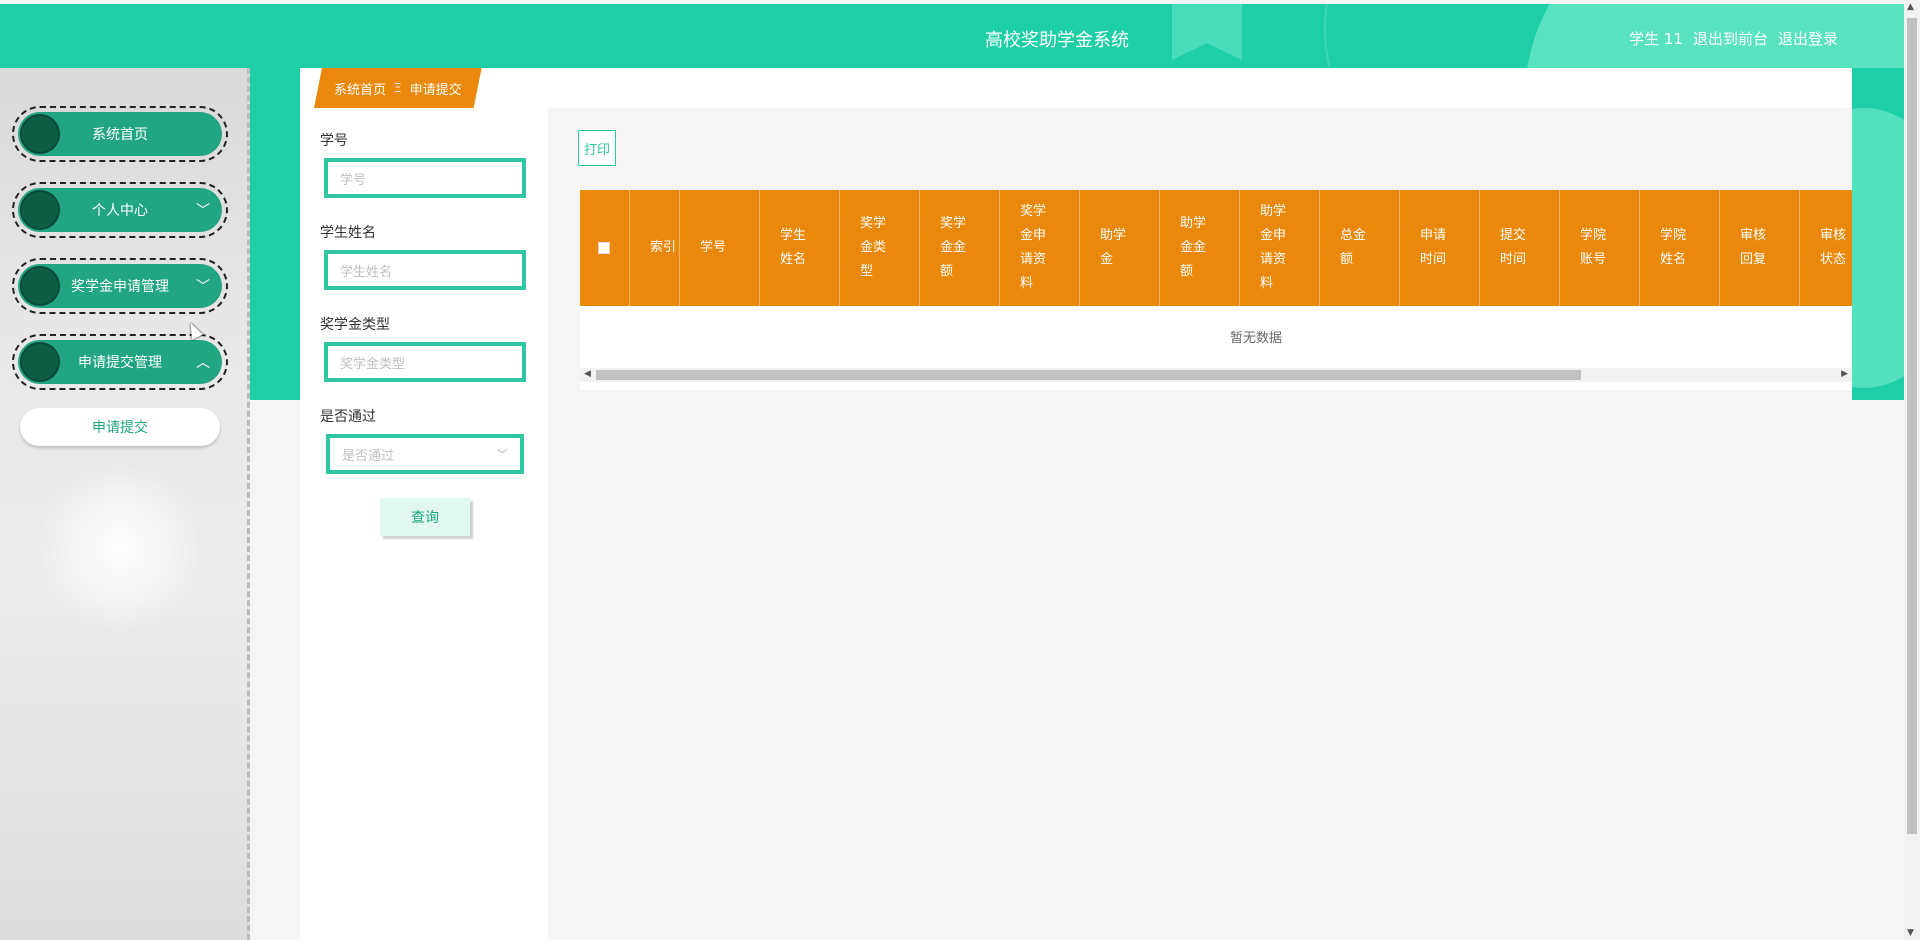 This screenshot has height=940, width=1920. I want to click on sidebar-item-pill: 奖学金申请管理 ﹀, so click(120, 286).